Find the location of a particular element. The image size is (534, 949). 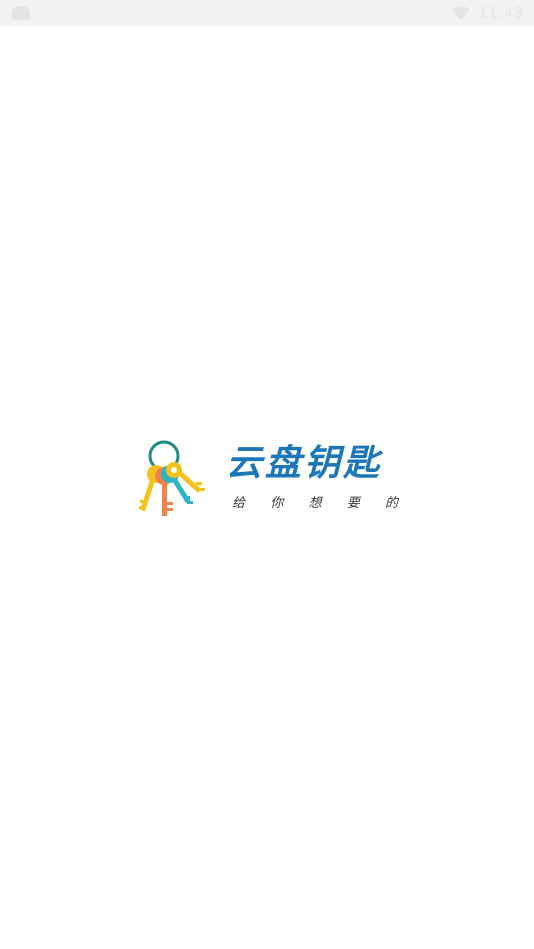

android-notification-icon is located at coordinates (21, 13).